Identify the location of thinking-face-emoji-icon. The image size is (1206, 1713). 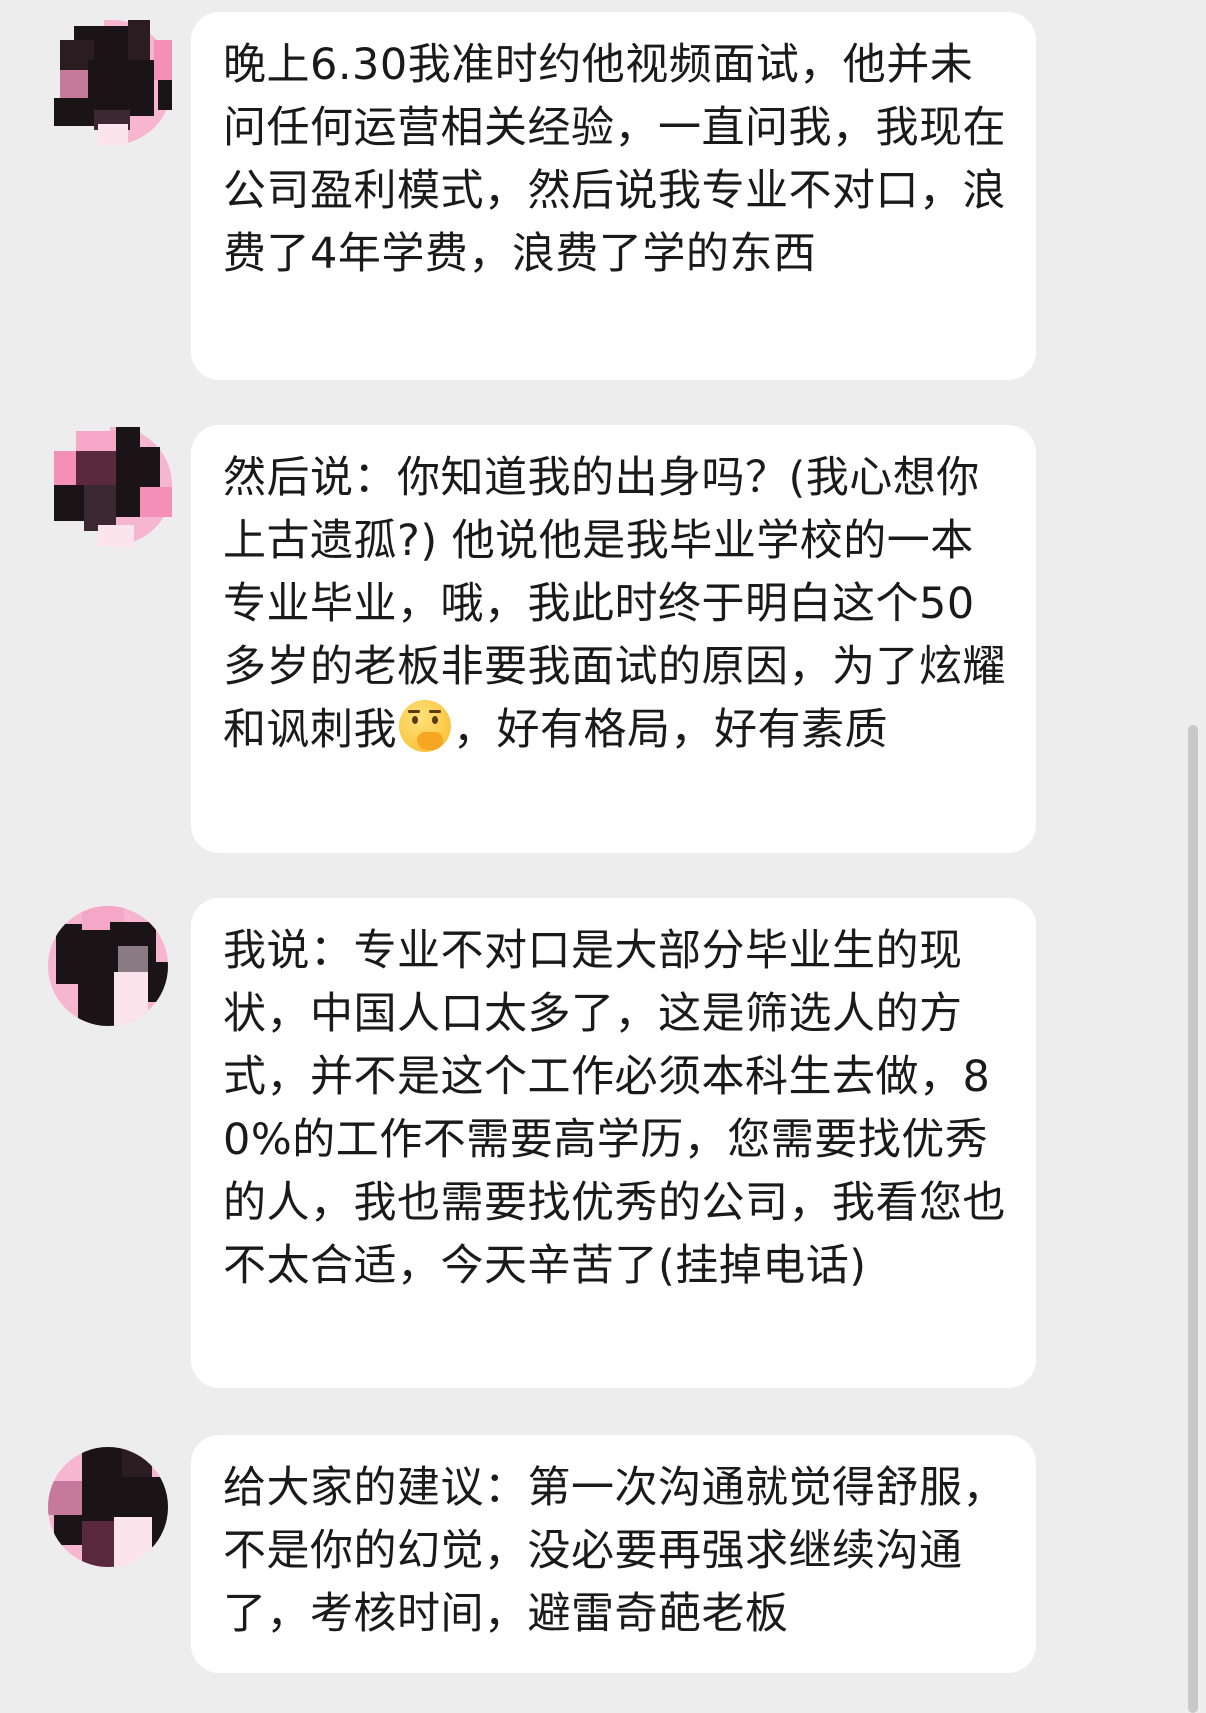
(425, 726).